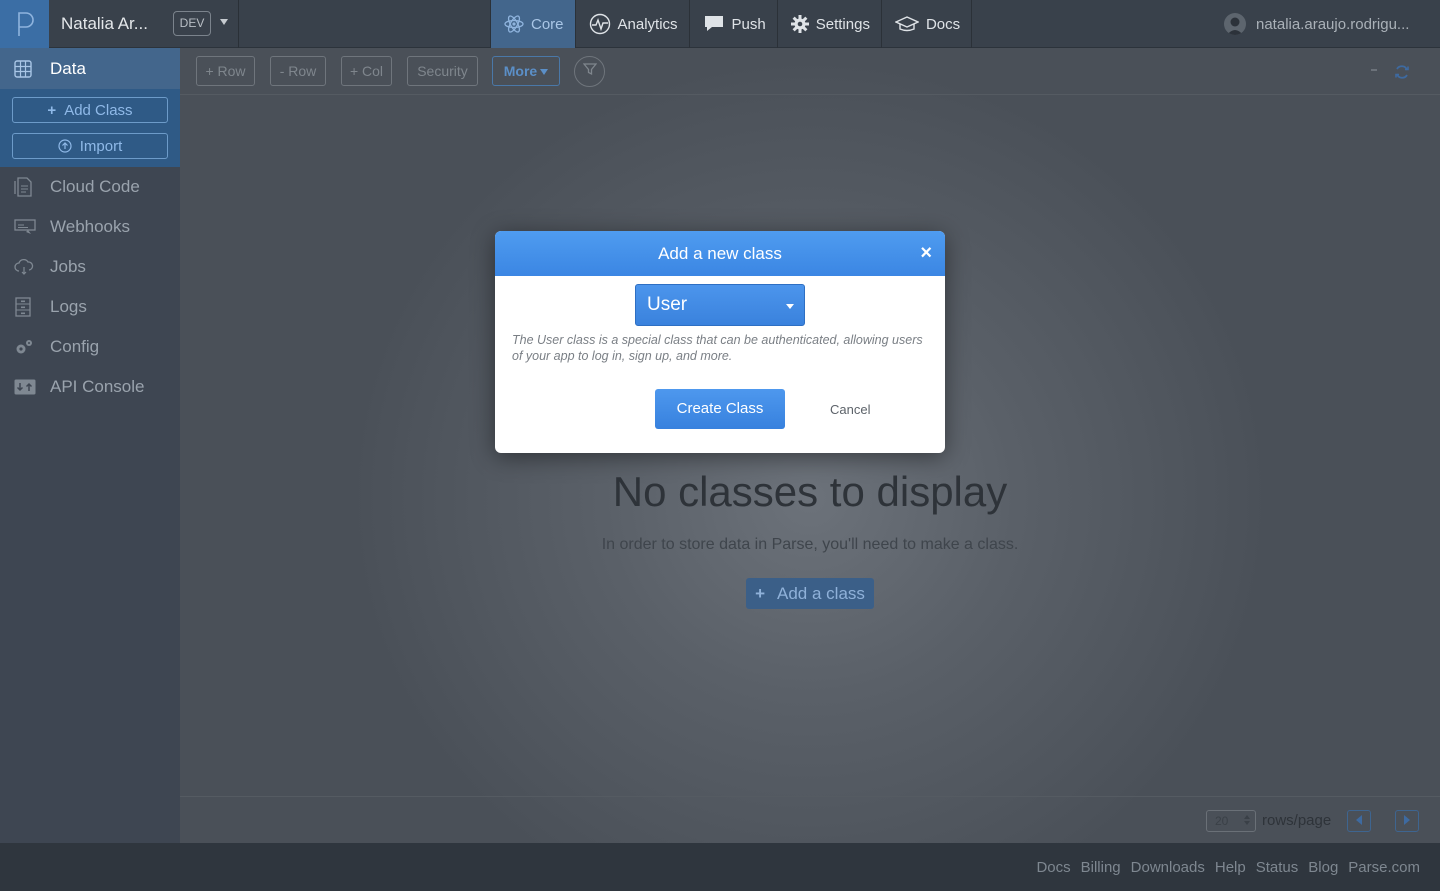 Image resolution: width=1440 pixels, height=891 pixels. I want to click on sidebar-item-label: Logs, so click(68, 306).